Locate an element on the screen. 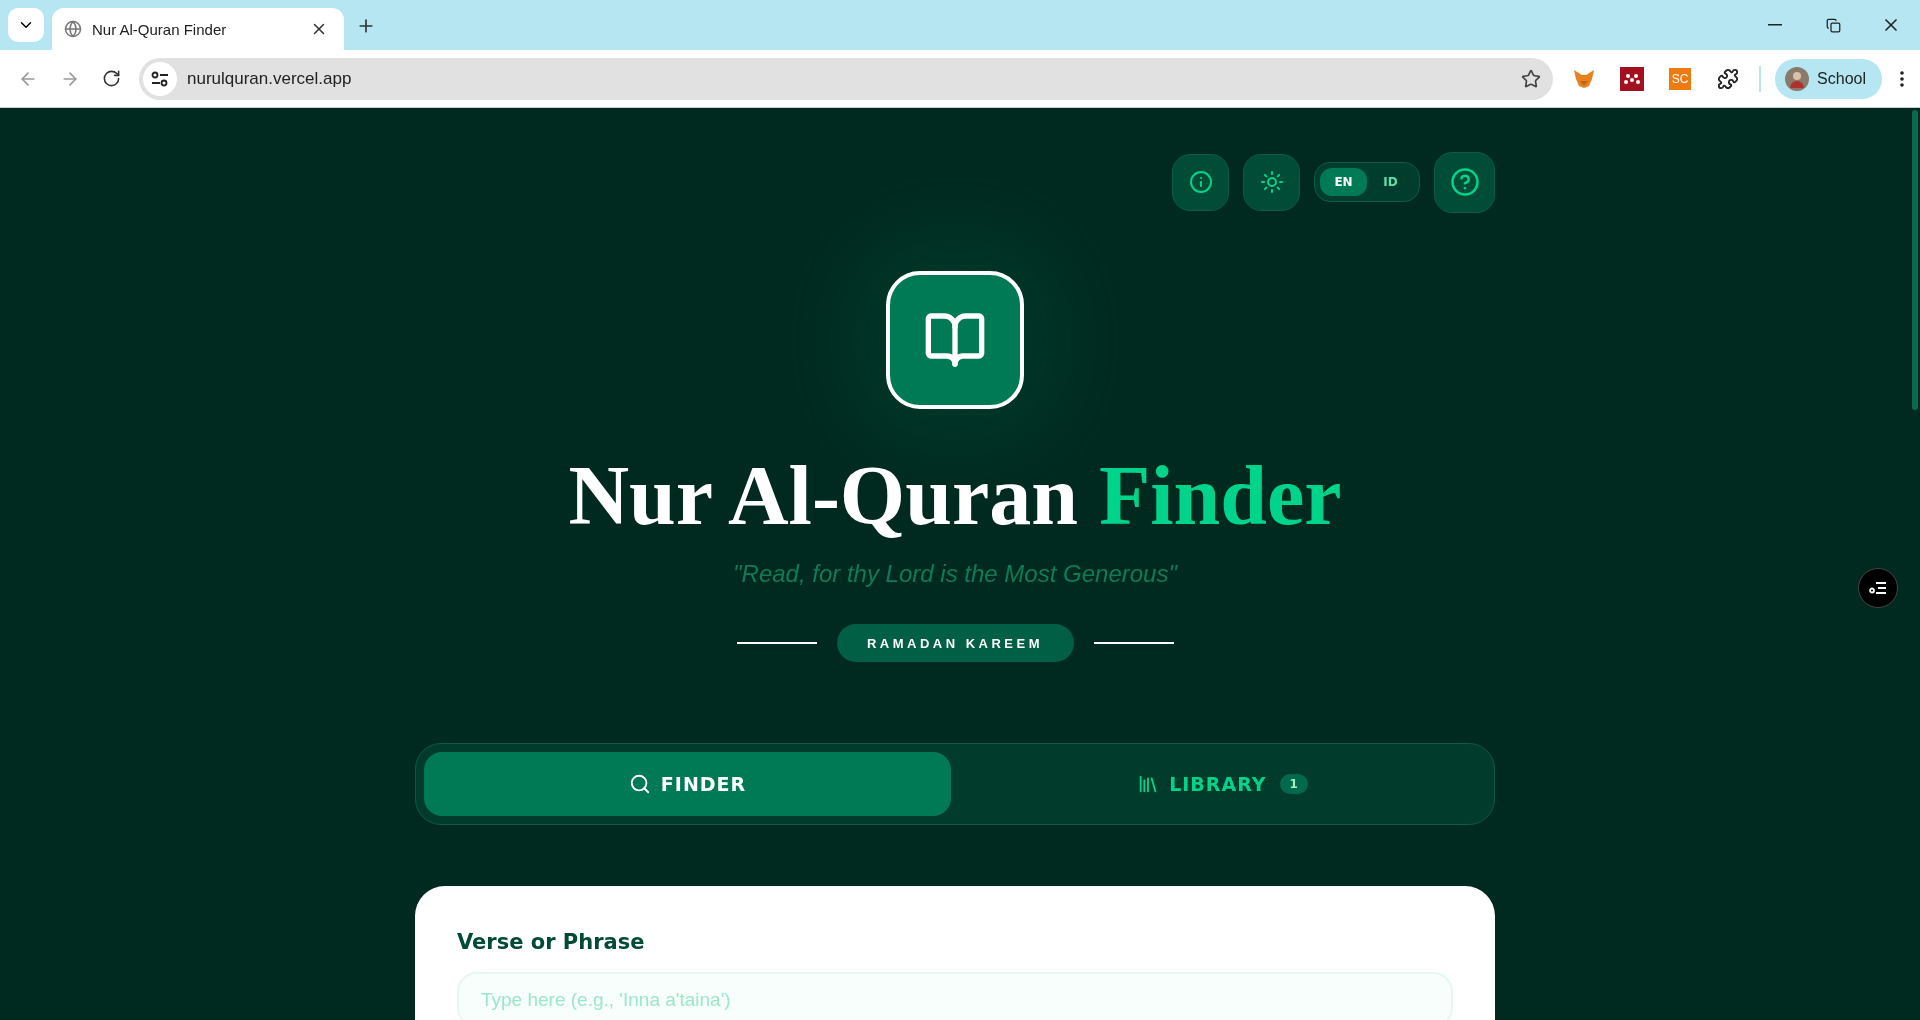 The height and width of the screenshot is (1020, 1920). sliders-icon is located at coordinates (160, 78).